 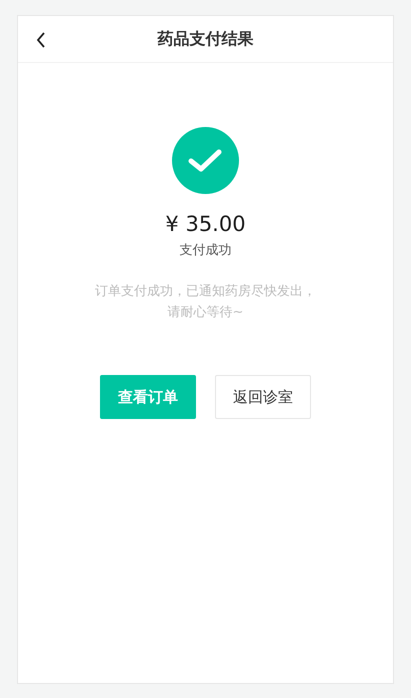 I want to click on return-button: 返回诊室, so click(x=263, y=397).